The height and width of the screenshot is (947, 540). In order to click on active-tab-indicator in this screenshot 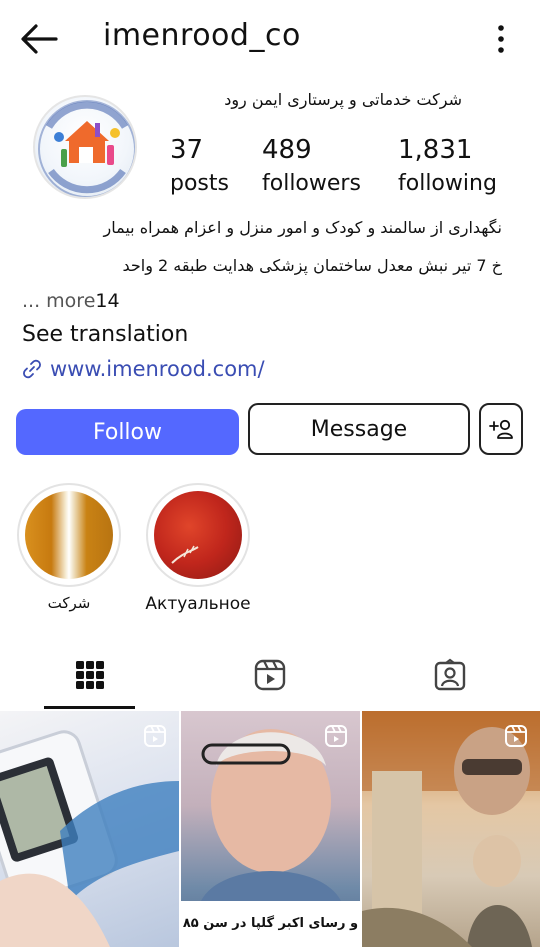, I will do `click(89, 707)`.